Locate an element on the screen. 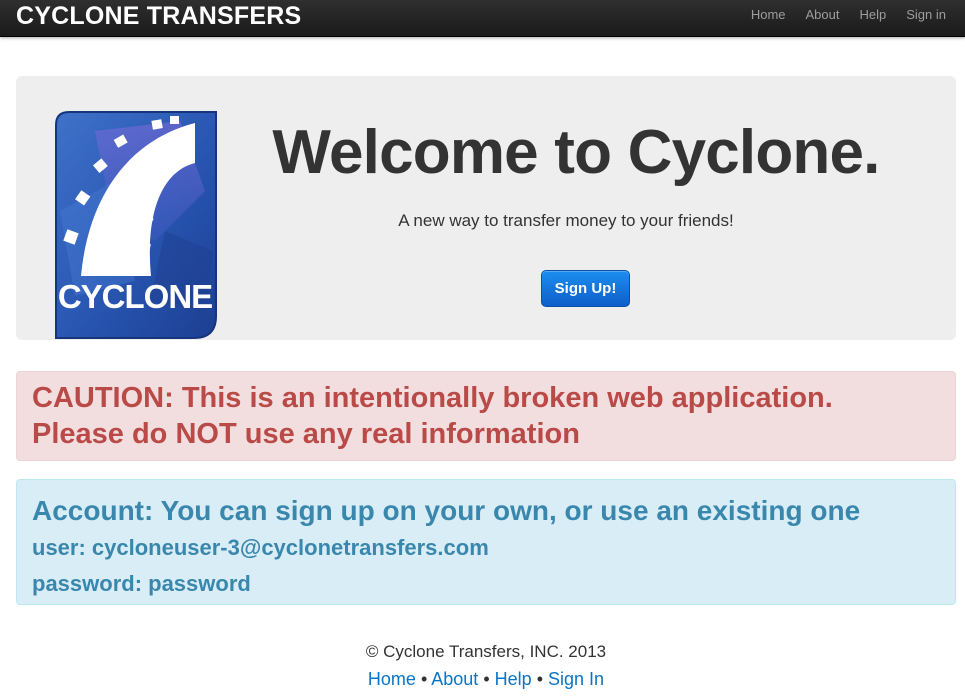  brand-logo-text: CYCLONE TRANSFERS is located at coordinates (158, 16).